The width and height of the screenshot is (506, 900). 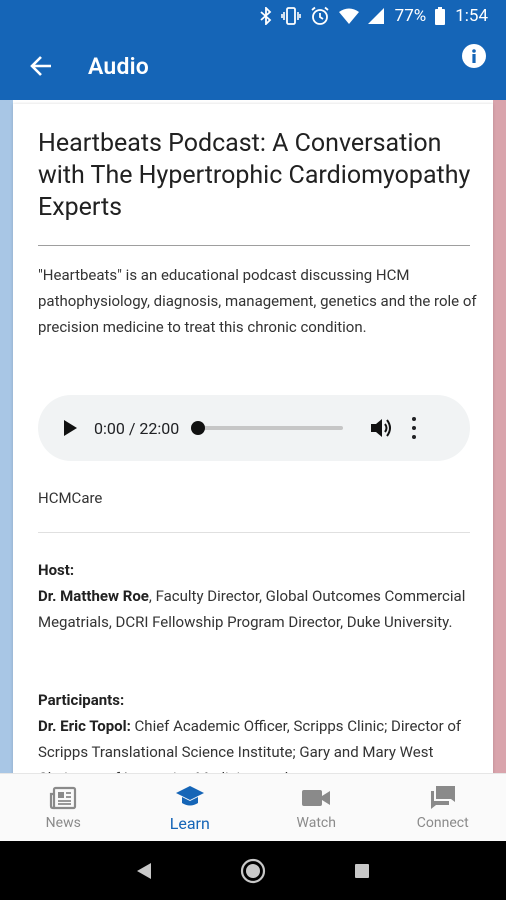 I want to click on triangle-back-icon, so click(x=144, y=870).